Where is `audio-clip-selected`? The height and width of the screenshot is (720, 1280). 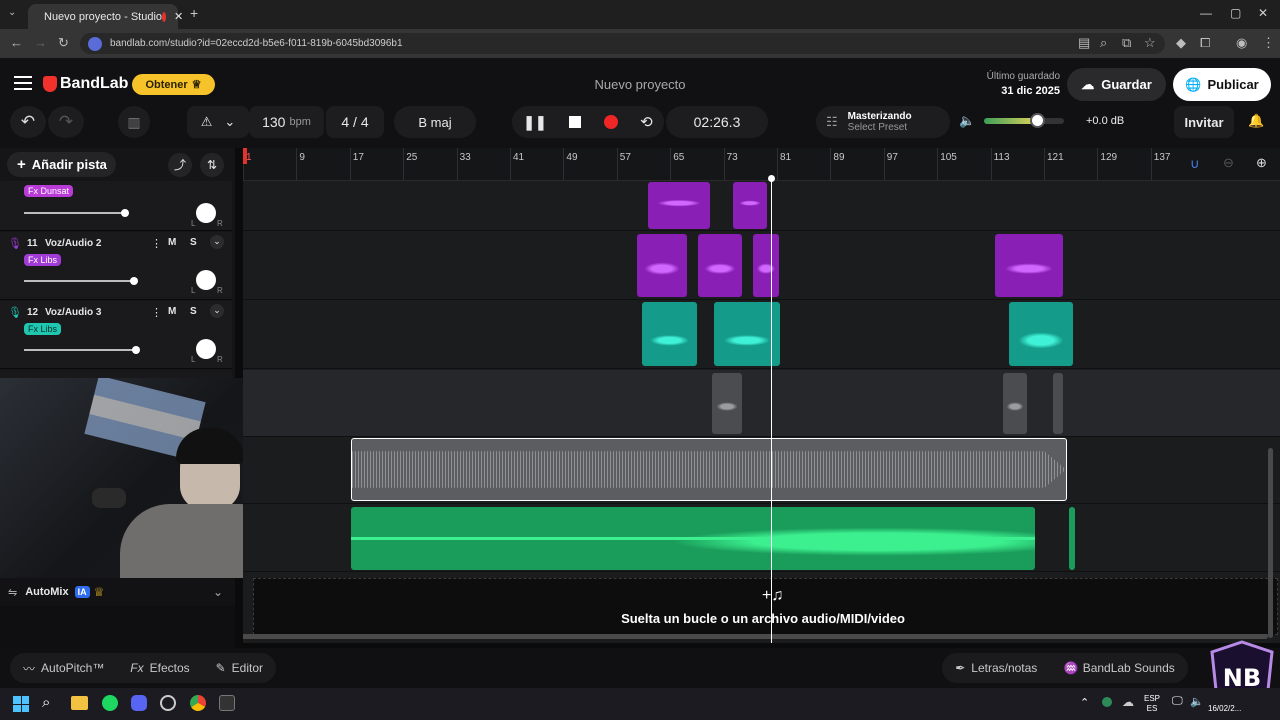
audio-clip-selected is located at coordinates (709, 469).